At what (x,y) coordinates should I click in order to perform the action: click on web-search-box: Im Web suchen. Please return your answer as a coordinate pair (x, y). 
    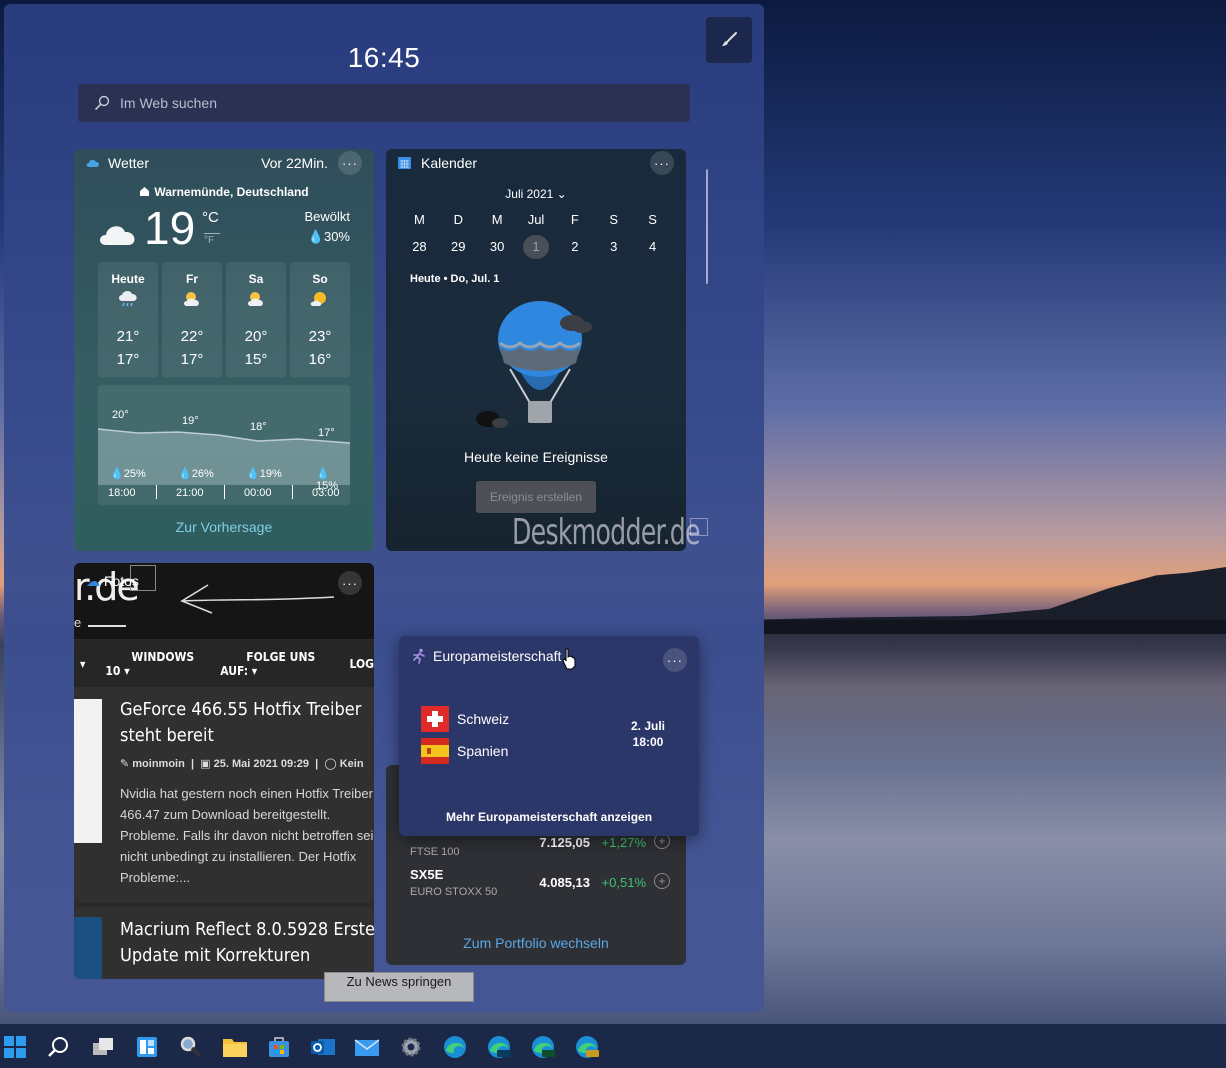
    Looking at the image, I should click on (384, 103).